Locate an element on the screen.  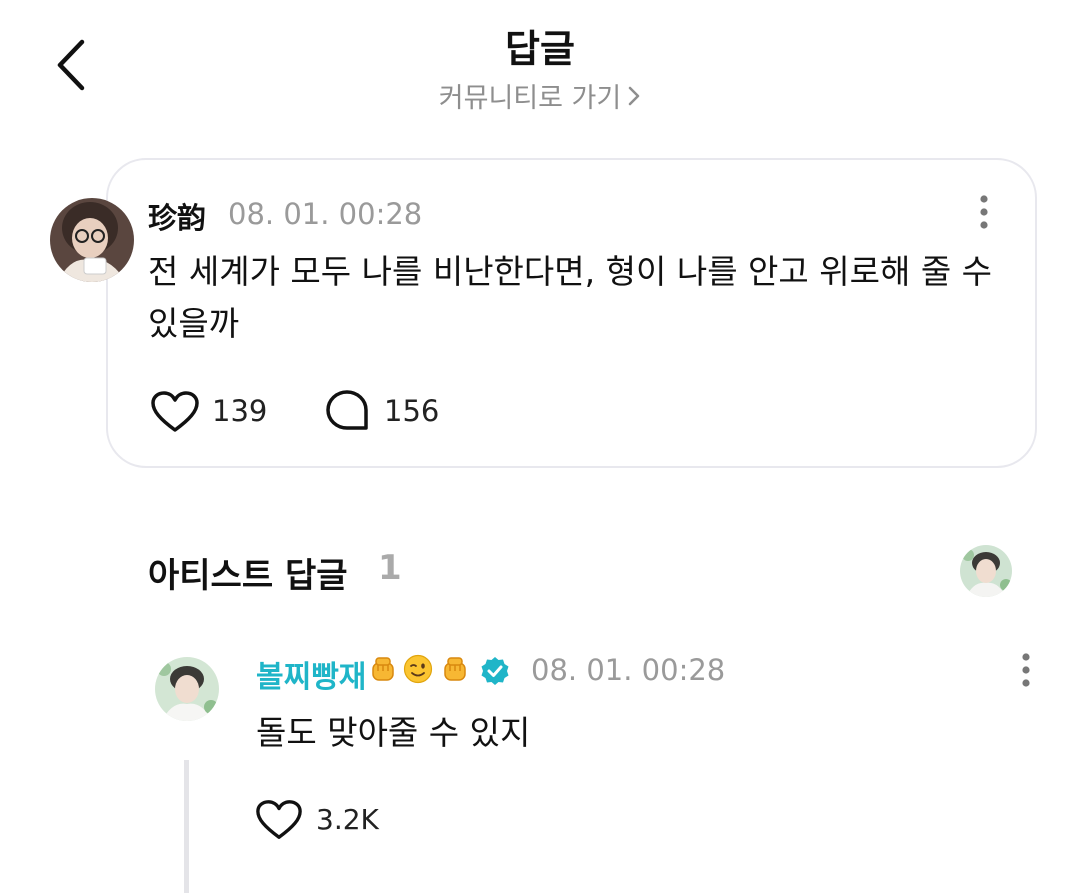
post-like-count: 139 is located at coordinates (240, 411).